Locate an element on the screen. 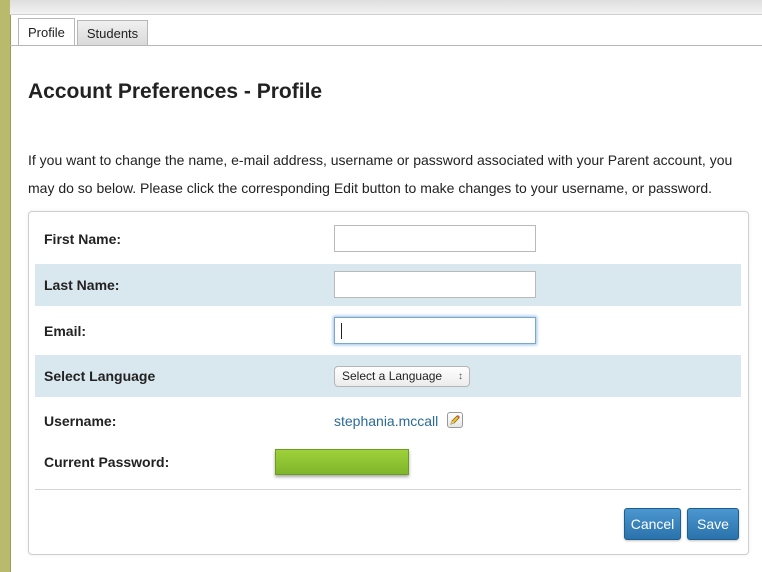 Image resolution: width=762 pixels, height=572 pixels. pencil-edit-icon is located at coordinates (455, 420).